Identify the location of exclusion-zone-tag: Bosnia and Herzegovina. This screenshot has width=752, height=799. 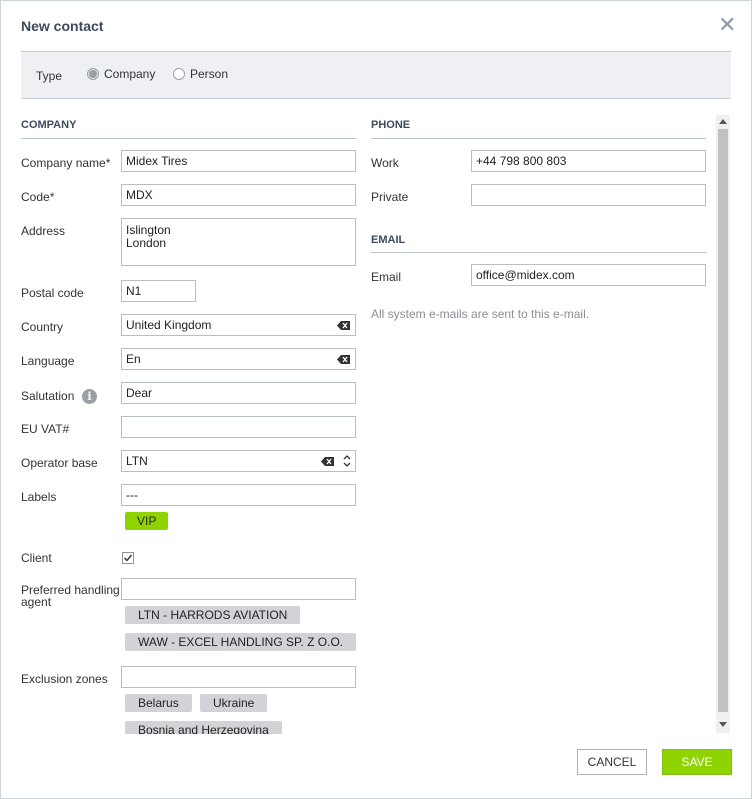
(203, 727).